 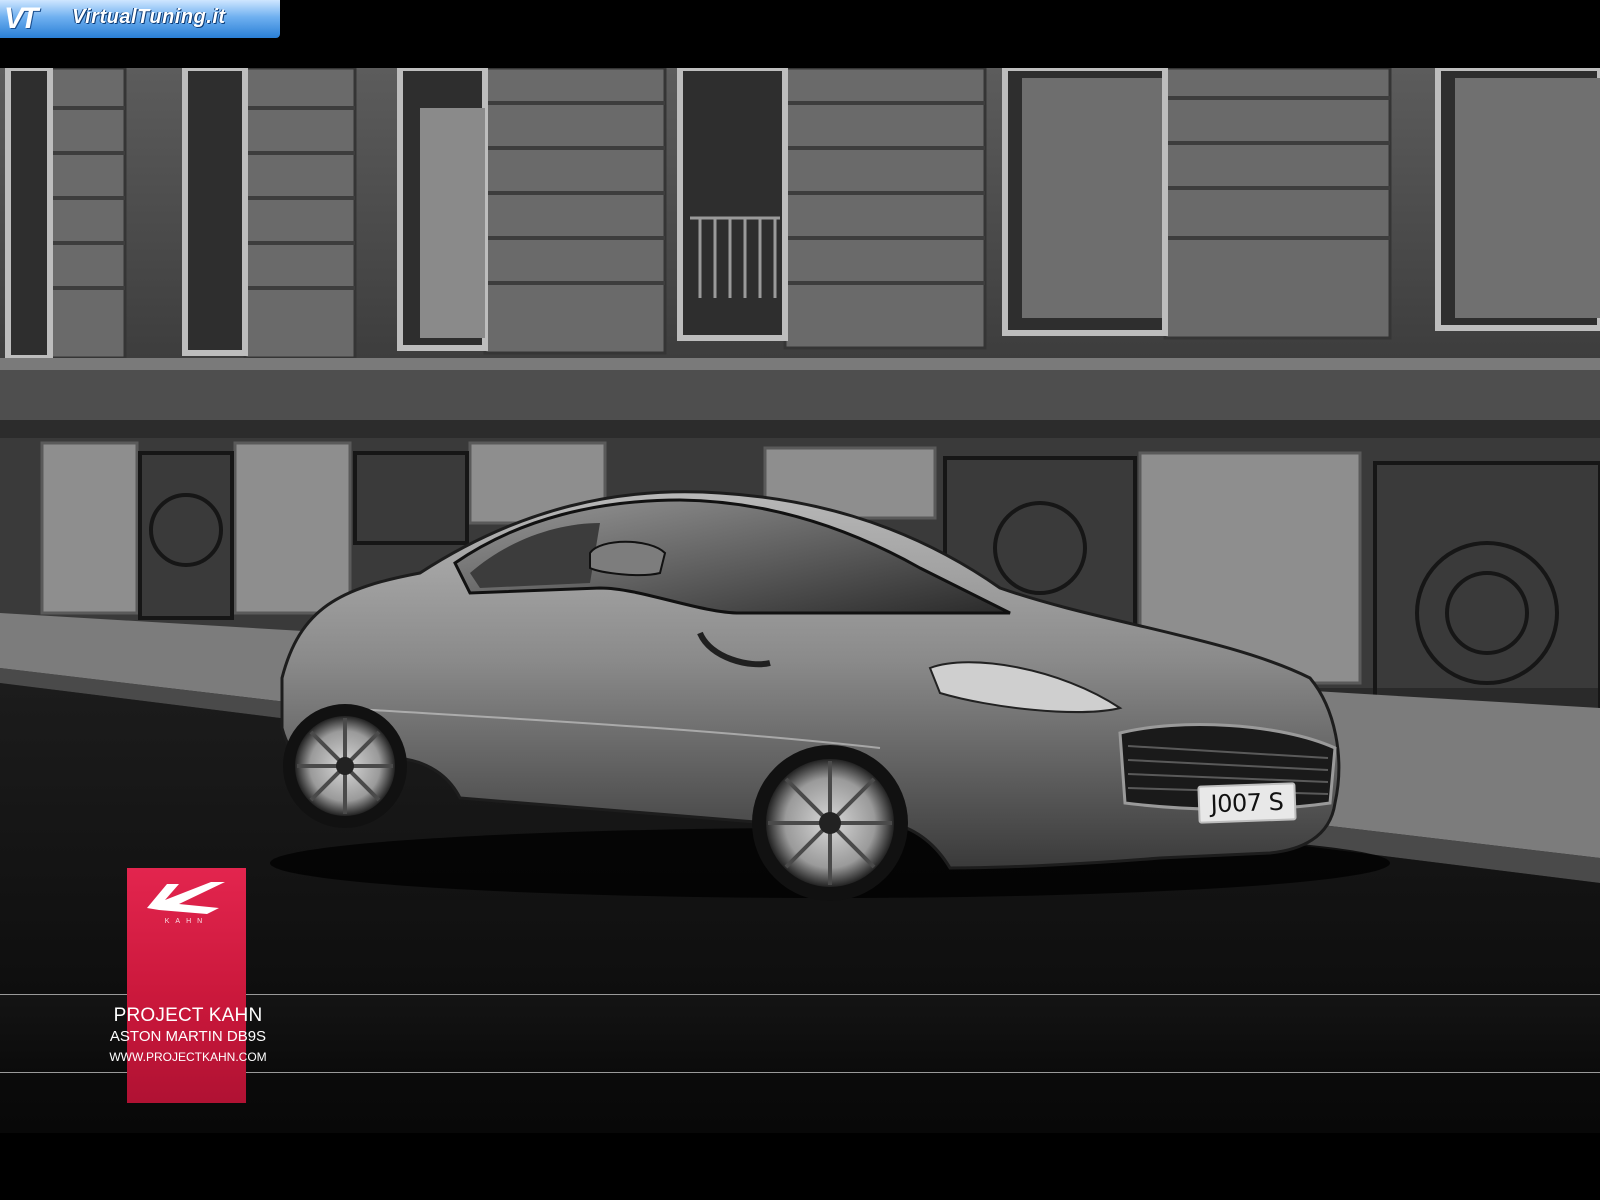 I want to click on virtualtuning-logo: VT VirtualTuning.it, so click(x=140, y=19).